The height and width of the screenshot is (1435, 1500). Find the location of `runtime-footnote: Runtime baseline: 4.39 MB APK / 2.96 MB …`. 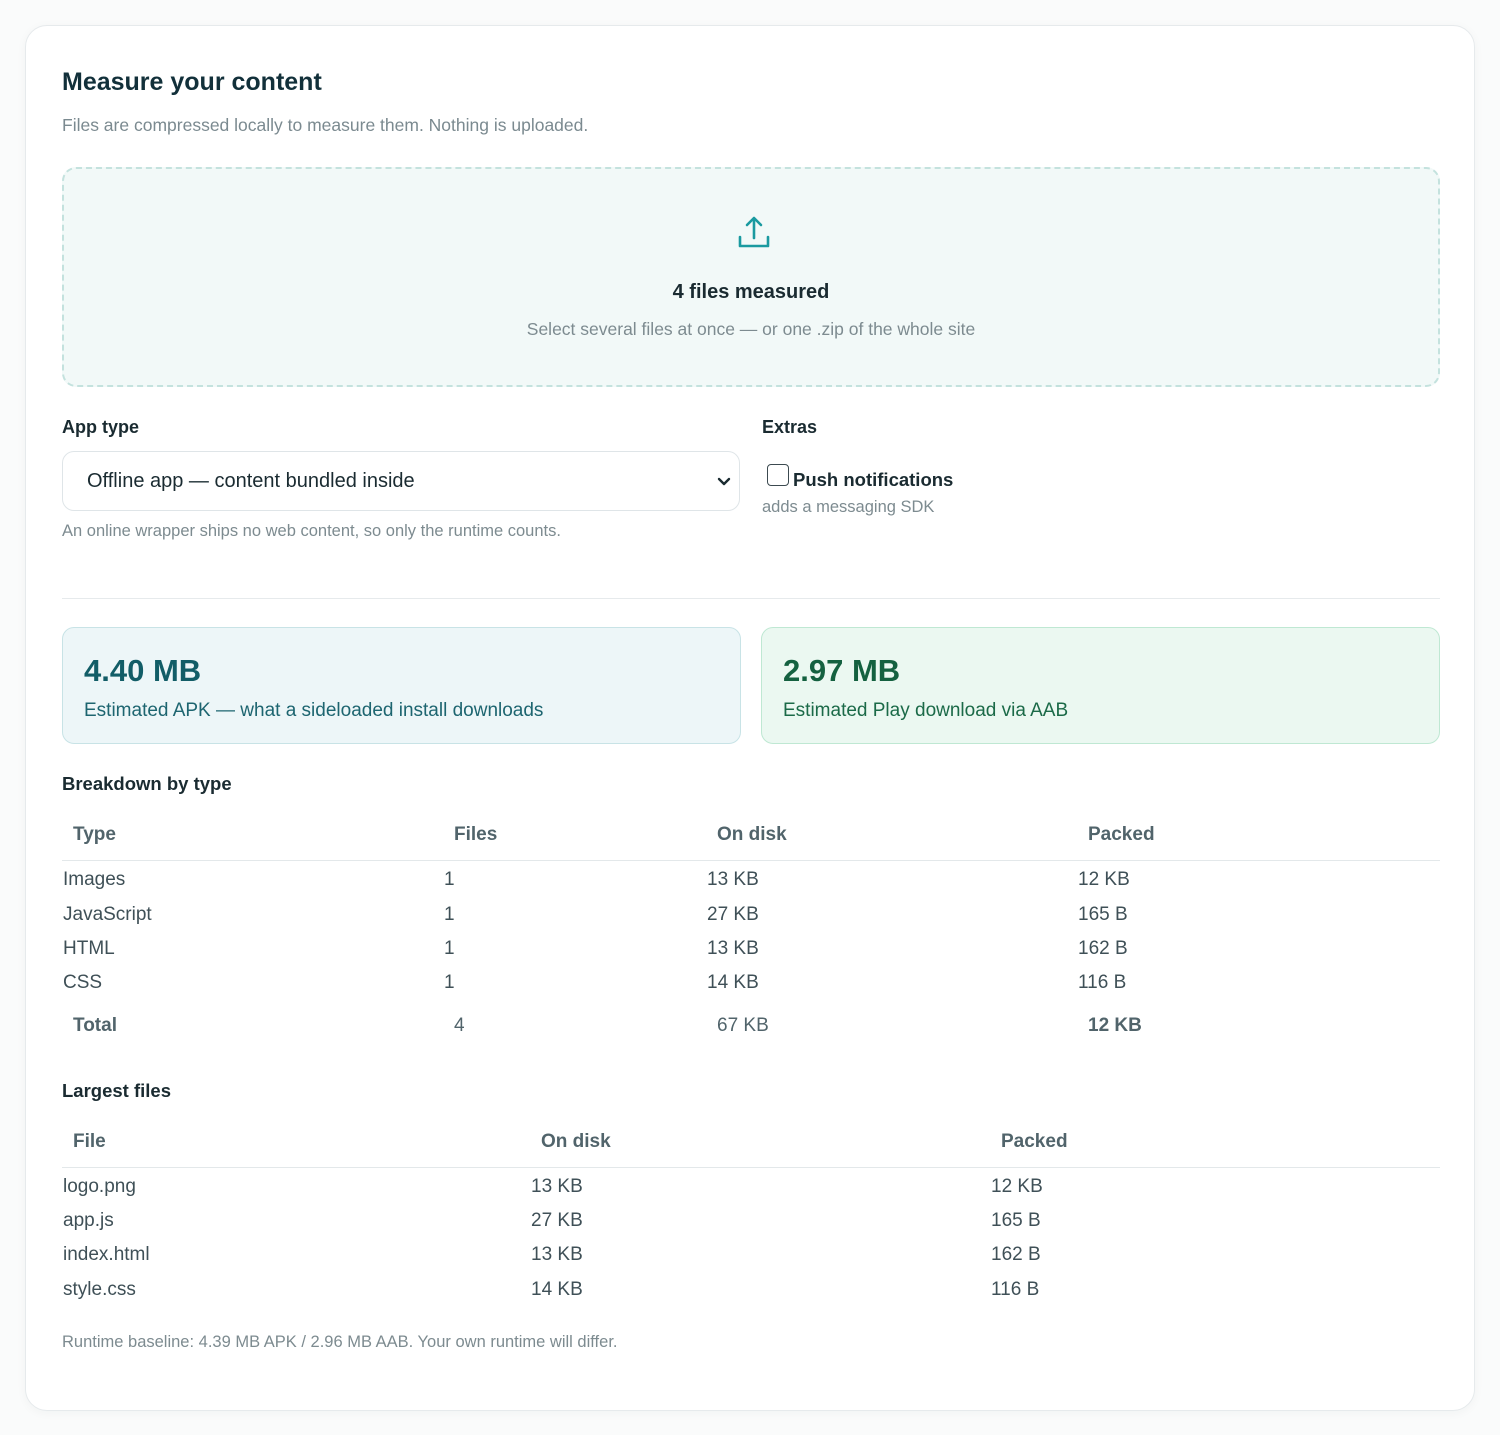

runtime-footnote: Runtime baseline: 4.39 MB APK / 2.96 MB … is located at coordinates (340, 1342).